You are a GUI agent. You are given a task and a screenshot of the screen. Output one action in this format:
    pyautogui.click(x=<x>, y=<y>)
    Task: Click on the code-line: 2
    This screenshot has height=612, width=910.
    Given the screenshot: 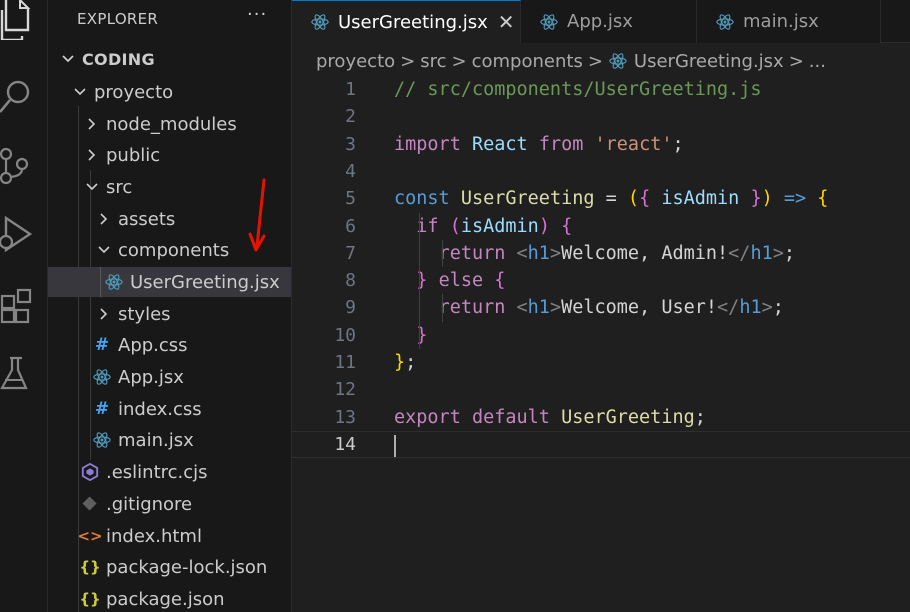 What is the action you would take?
    pyautogui.click(x=601, y=116)
    